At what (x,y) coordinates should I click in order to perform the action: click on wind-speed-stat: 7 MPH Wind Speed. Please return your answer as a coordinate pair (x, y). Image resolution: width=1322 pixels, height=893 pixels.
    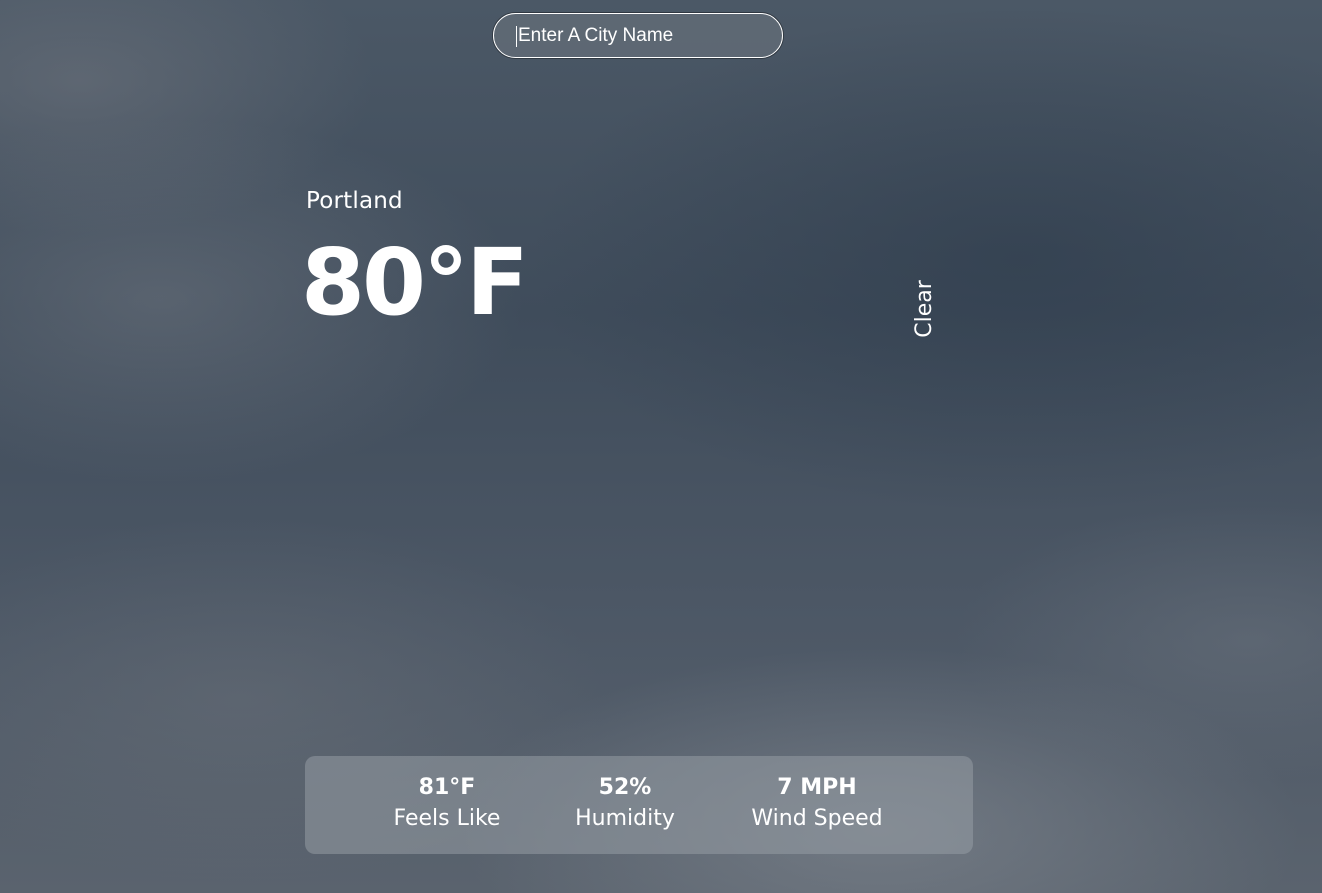
    Looking at the image, I should click on (817, 805).